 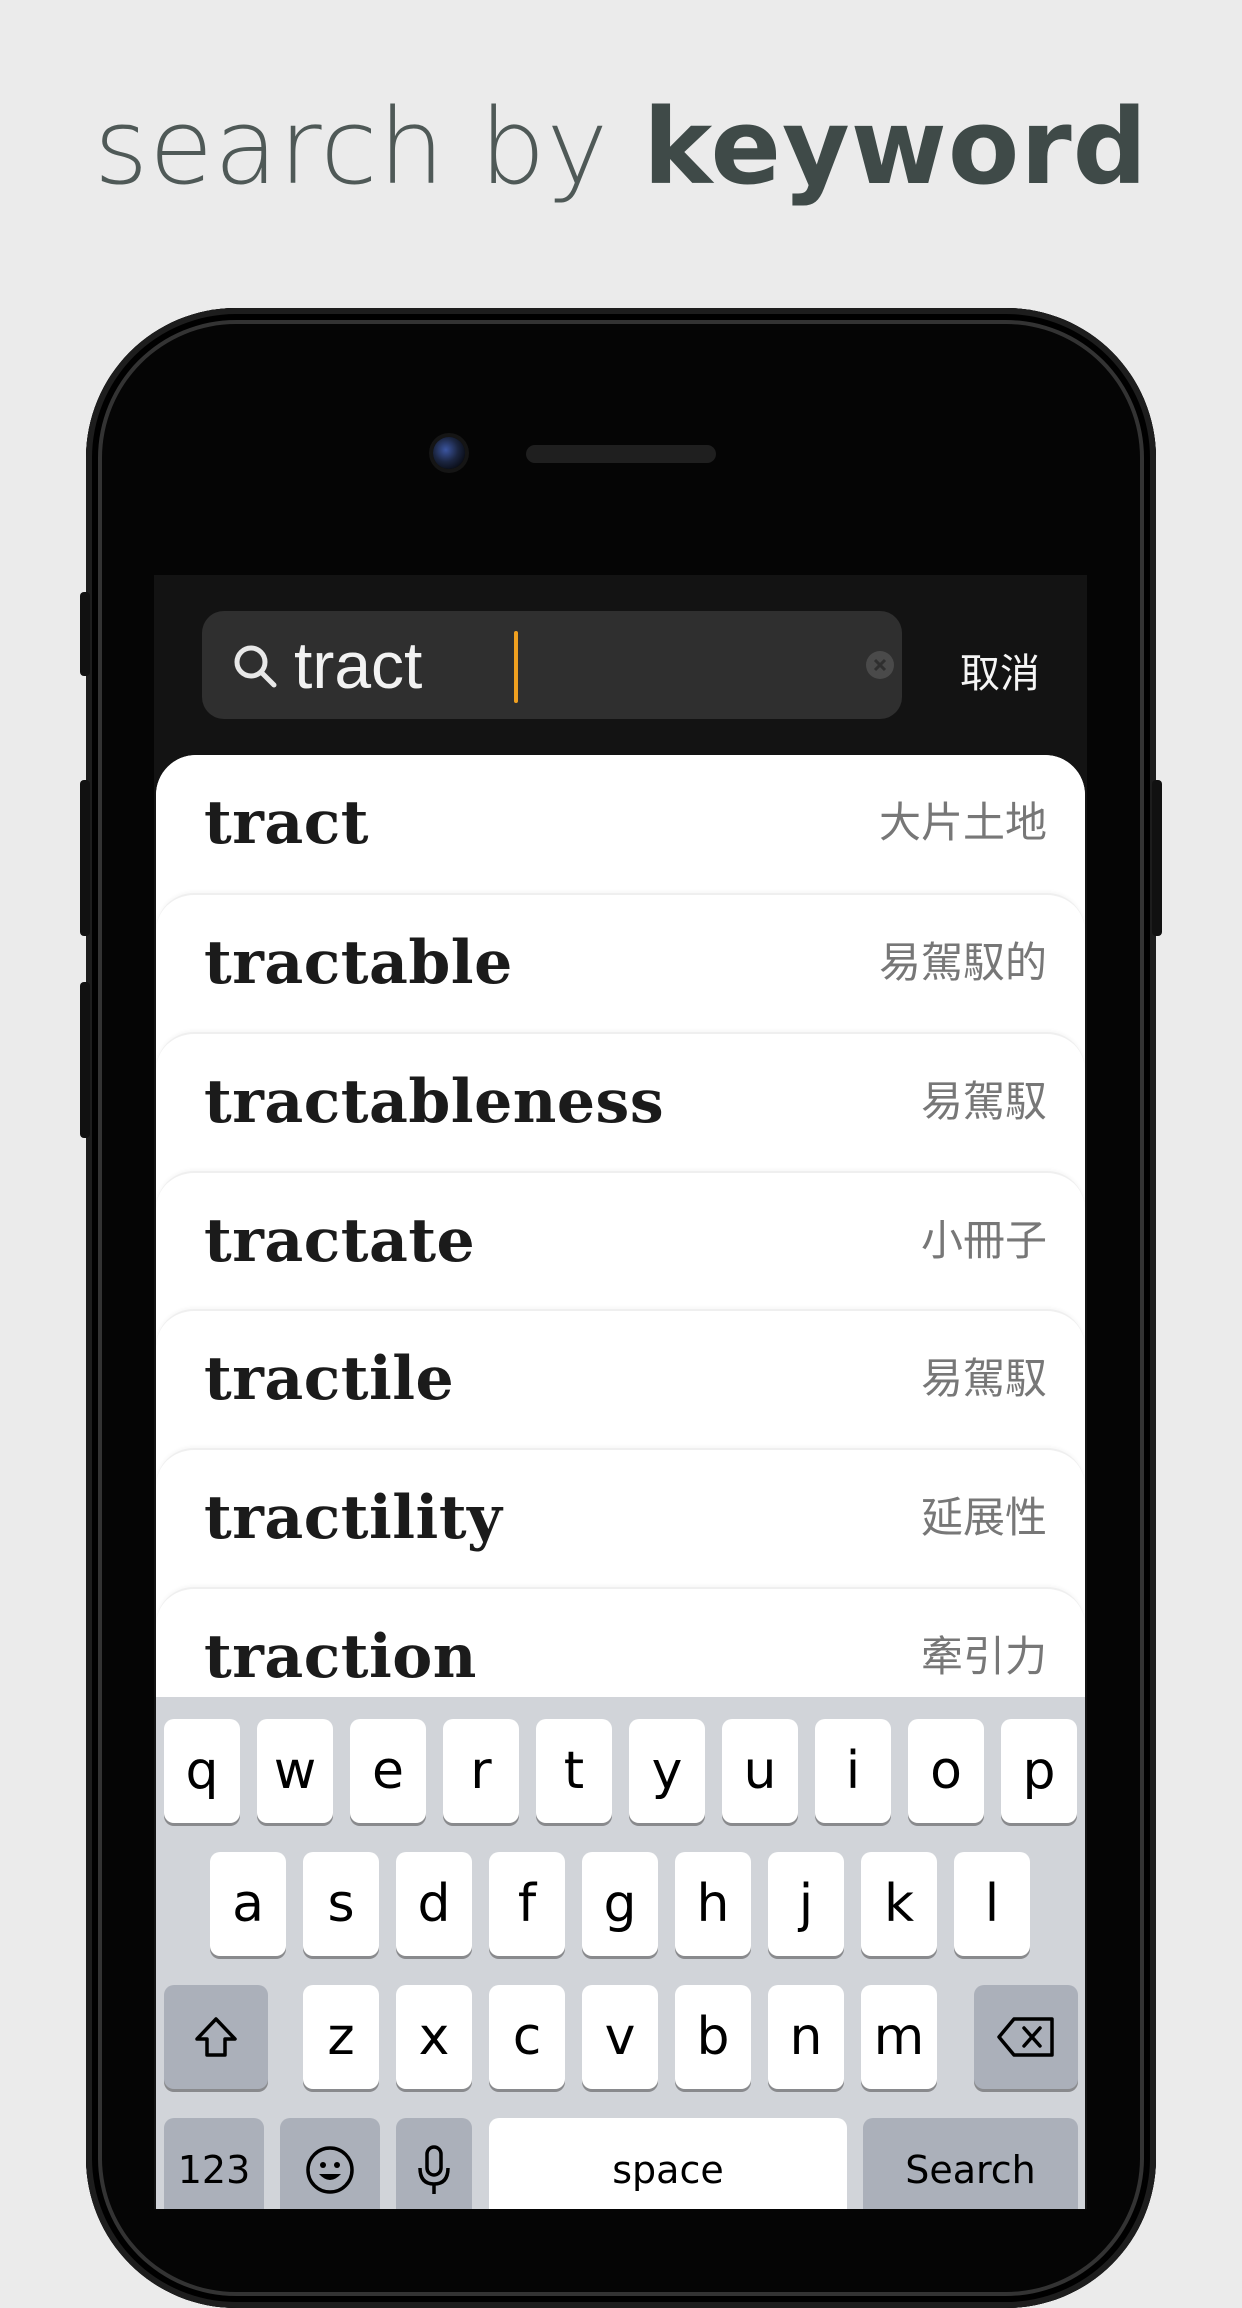 I want to click on key-c: c, so click(x=527, y=2037).